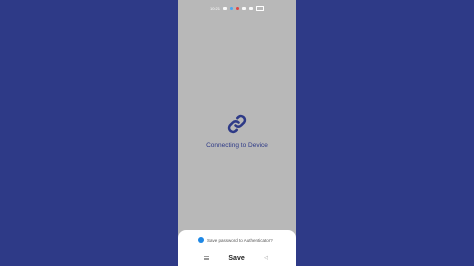 The height and width of the screenshot is (266, 474). I want to click on status-time: 10:21, so click(214, 8).